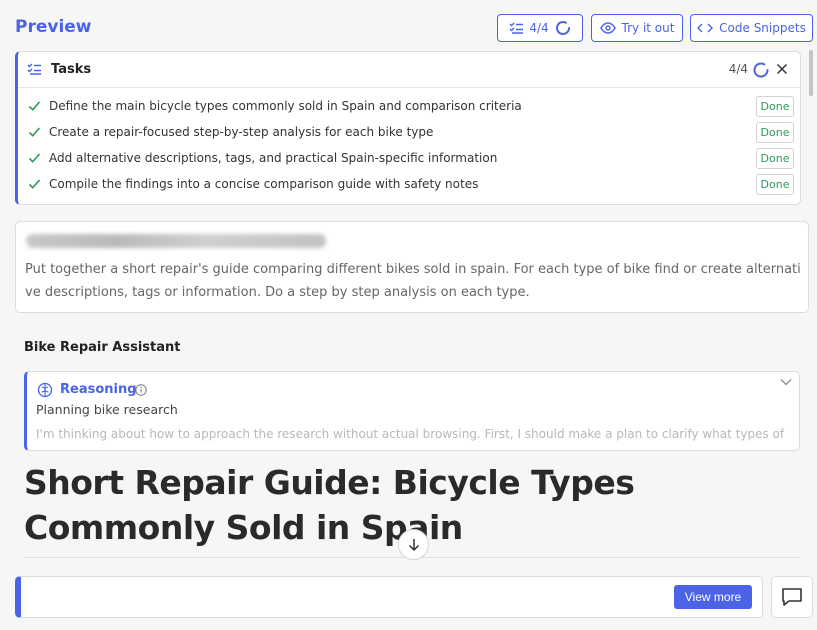 The height and width of the screenshot is (630, 817). I want to click on code-icon, so click(705, 28).